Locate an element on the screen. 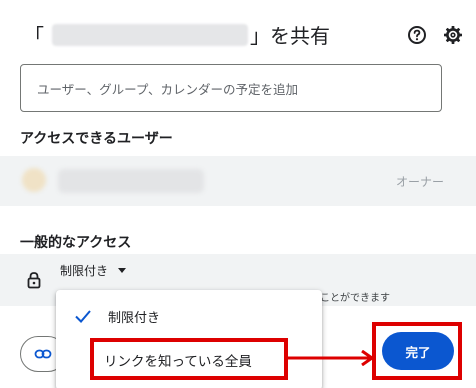  lock-icon is located at coordinates (34, 280).